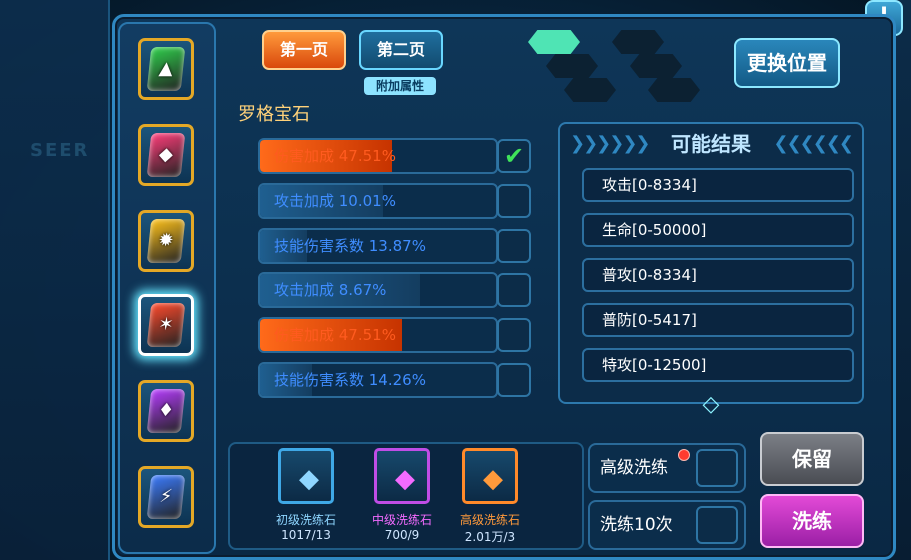 The image size is (911, 560). I want to click on attribute-row: 技能伤害系数 13.87%, so click(378, 246).